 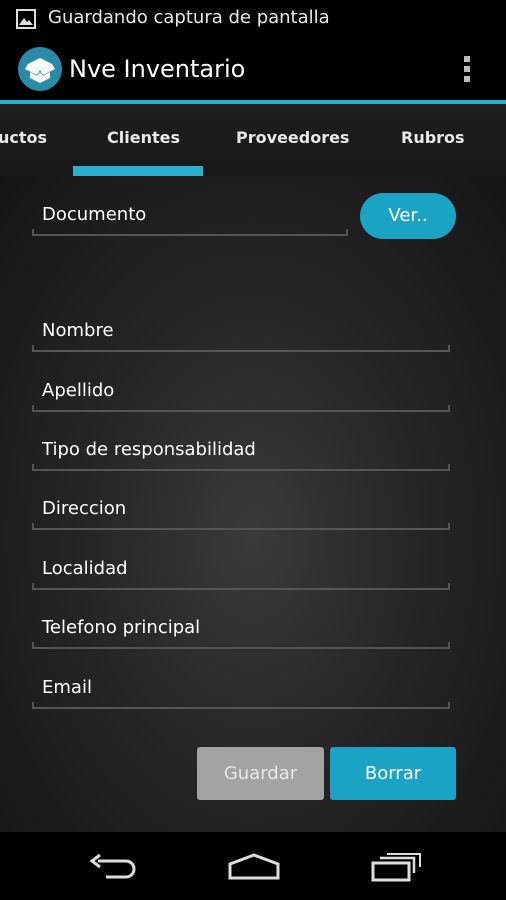 I want to click on email-field: Email, so click(x=241, y=687).